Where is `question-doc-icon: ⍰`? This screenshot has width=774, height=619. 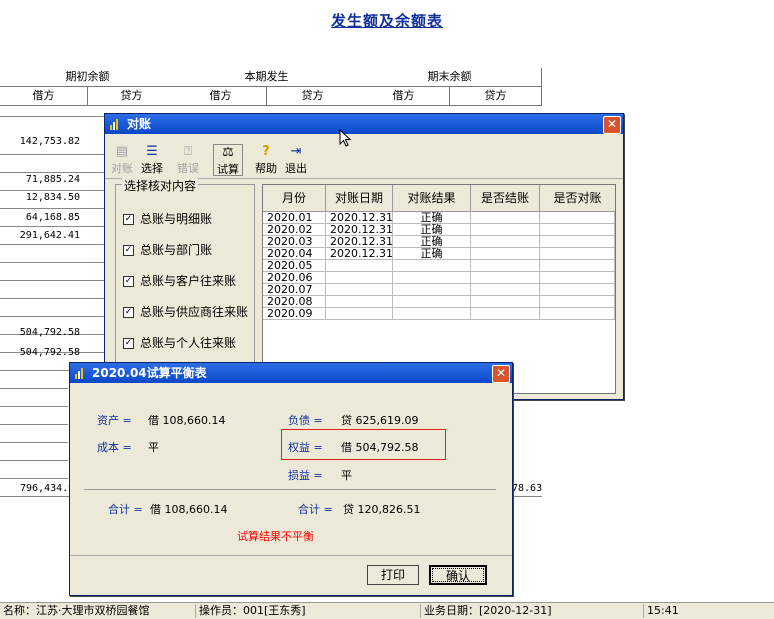
question-doc-icon: ⍰ is located at coordinates (188, 151).